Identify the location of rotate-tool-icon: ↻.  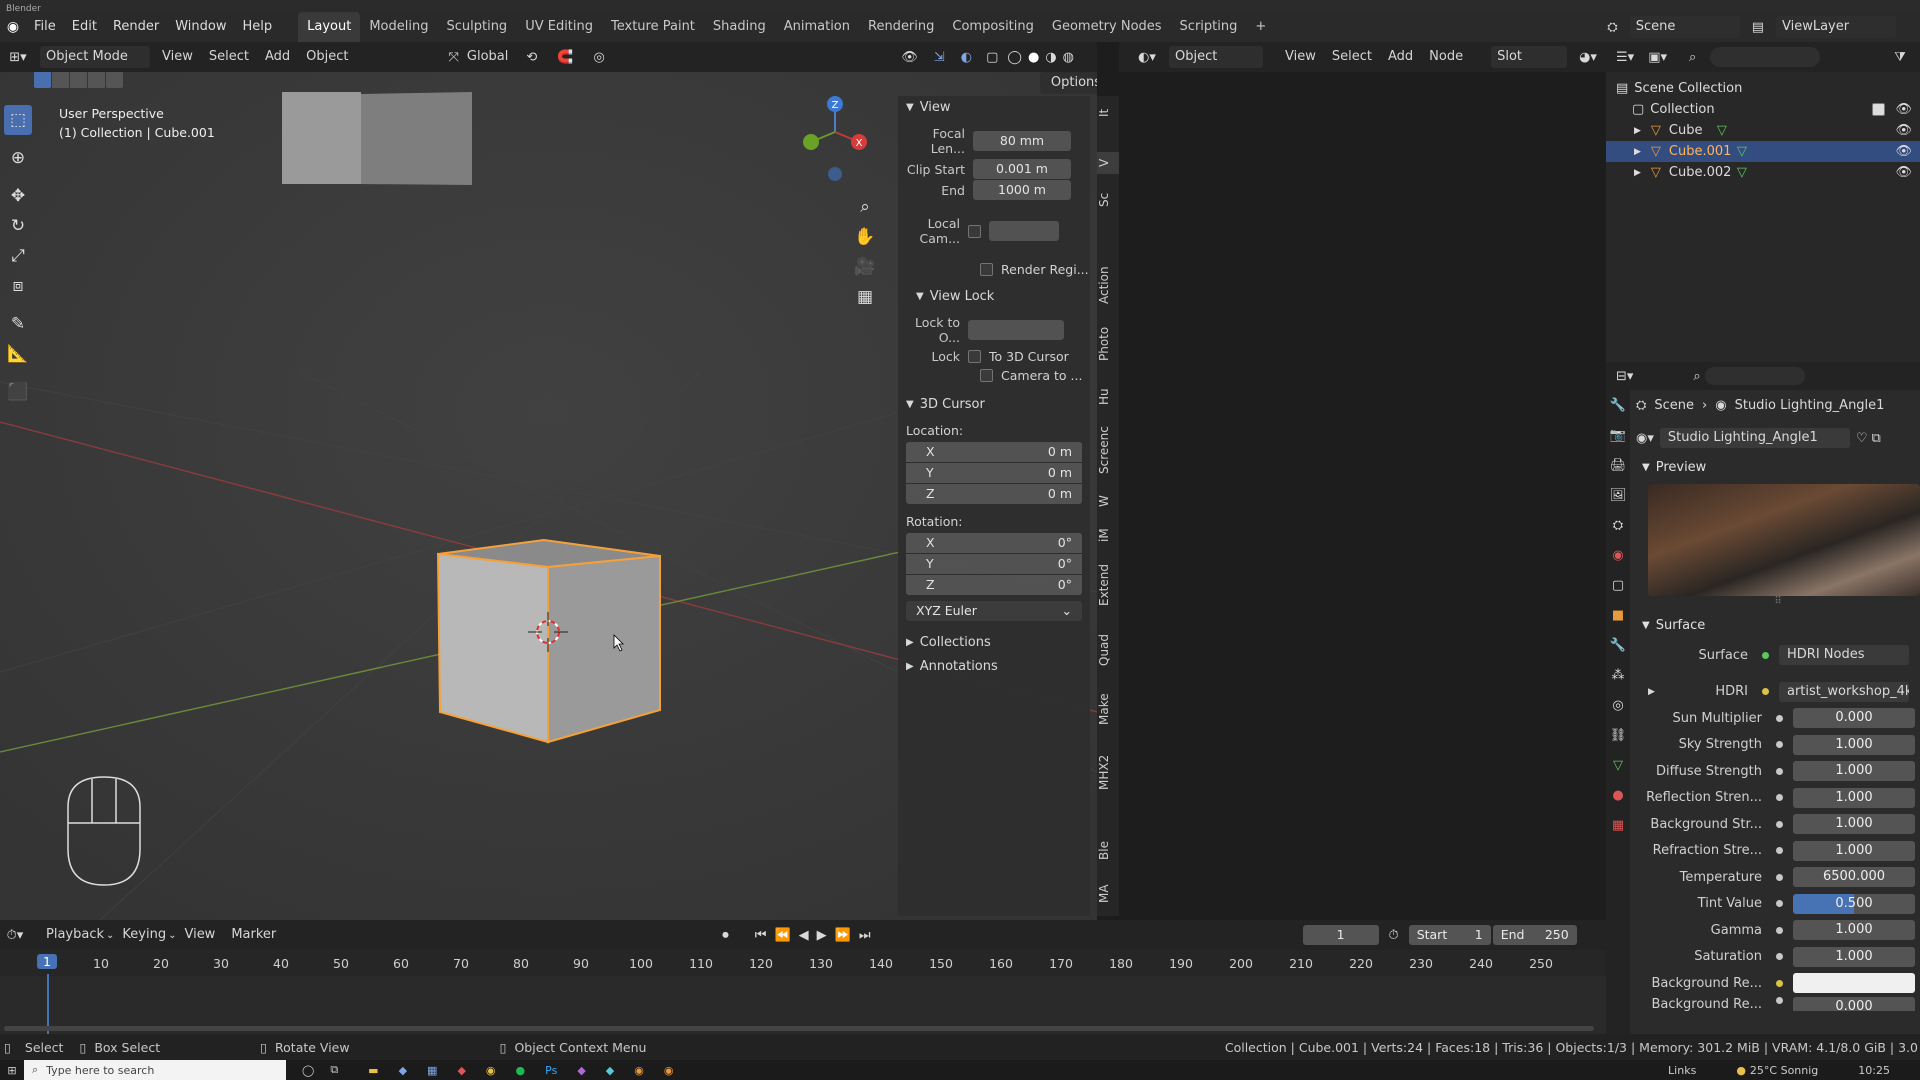
(18, 226).